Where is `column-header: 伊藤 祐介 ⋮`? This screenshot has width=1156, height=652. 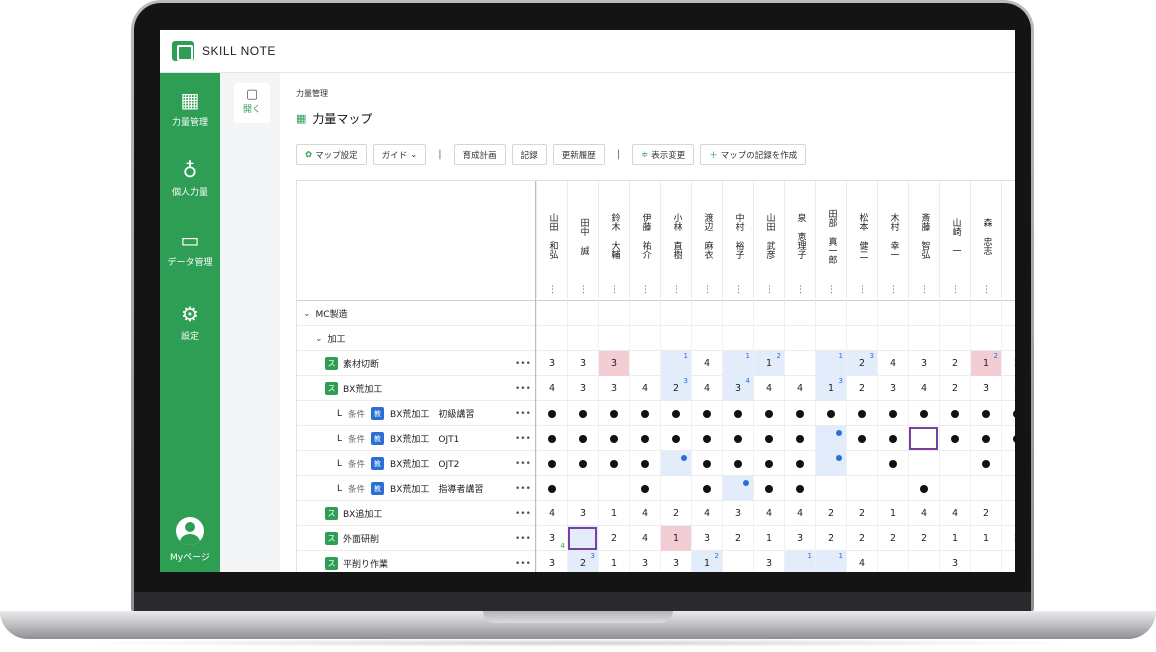 column-header: 伊藤 祐介 ⋮ is located at coordinates (644, 241).